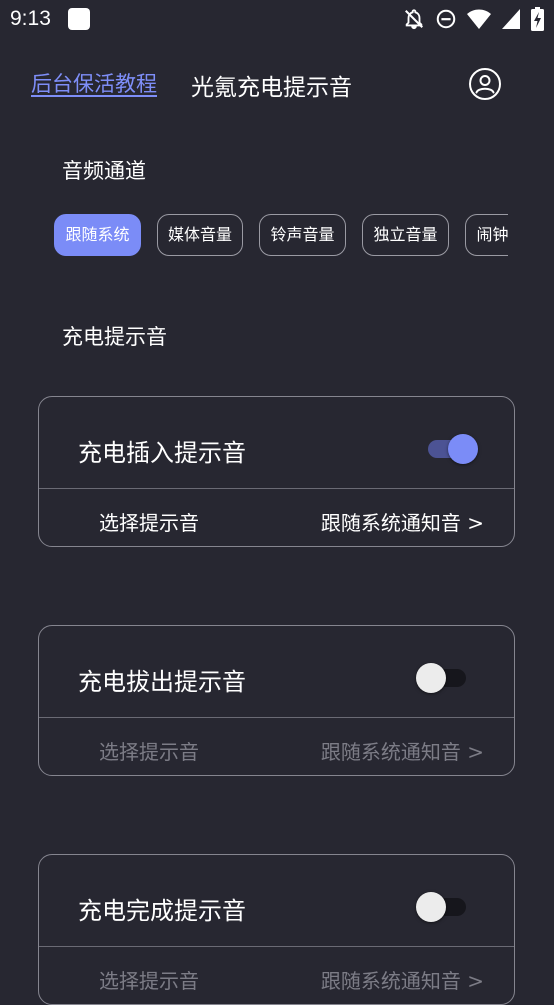 This screenshot has height=1005, width=554. I want to click on status-bar: 9:13, so click(277, 20).